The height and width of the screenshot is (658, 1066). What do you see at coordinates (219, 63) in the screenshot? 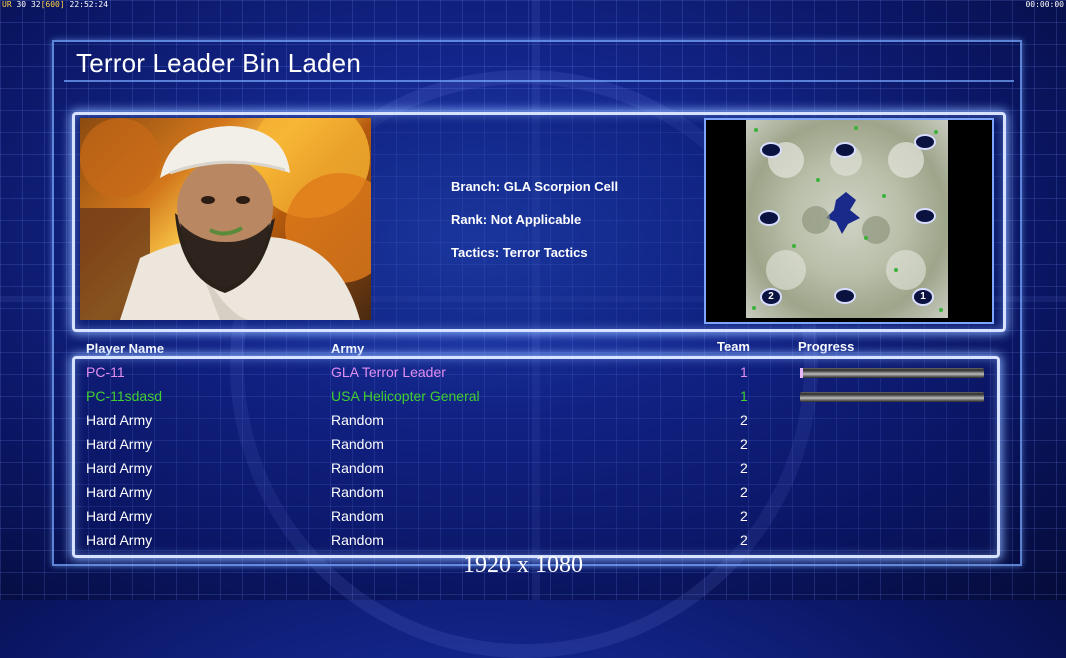
I see `page-title: Terror Leader Bin Laden` at bounding box center [219, 63].